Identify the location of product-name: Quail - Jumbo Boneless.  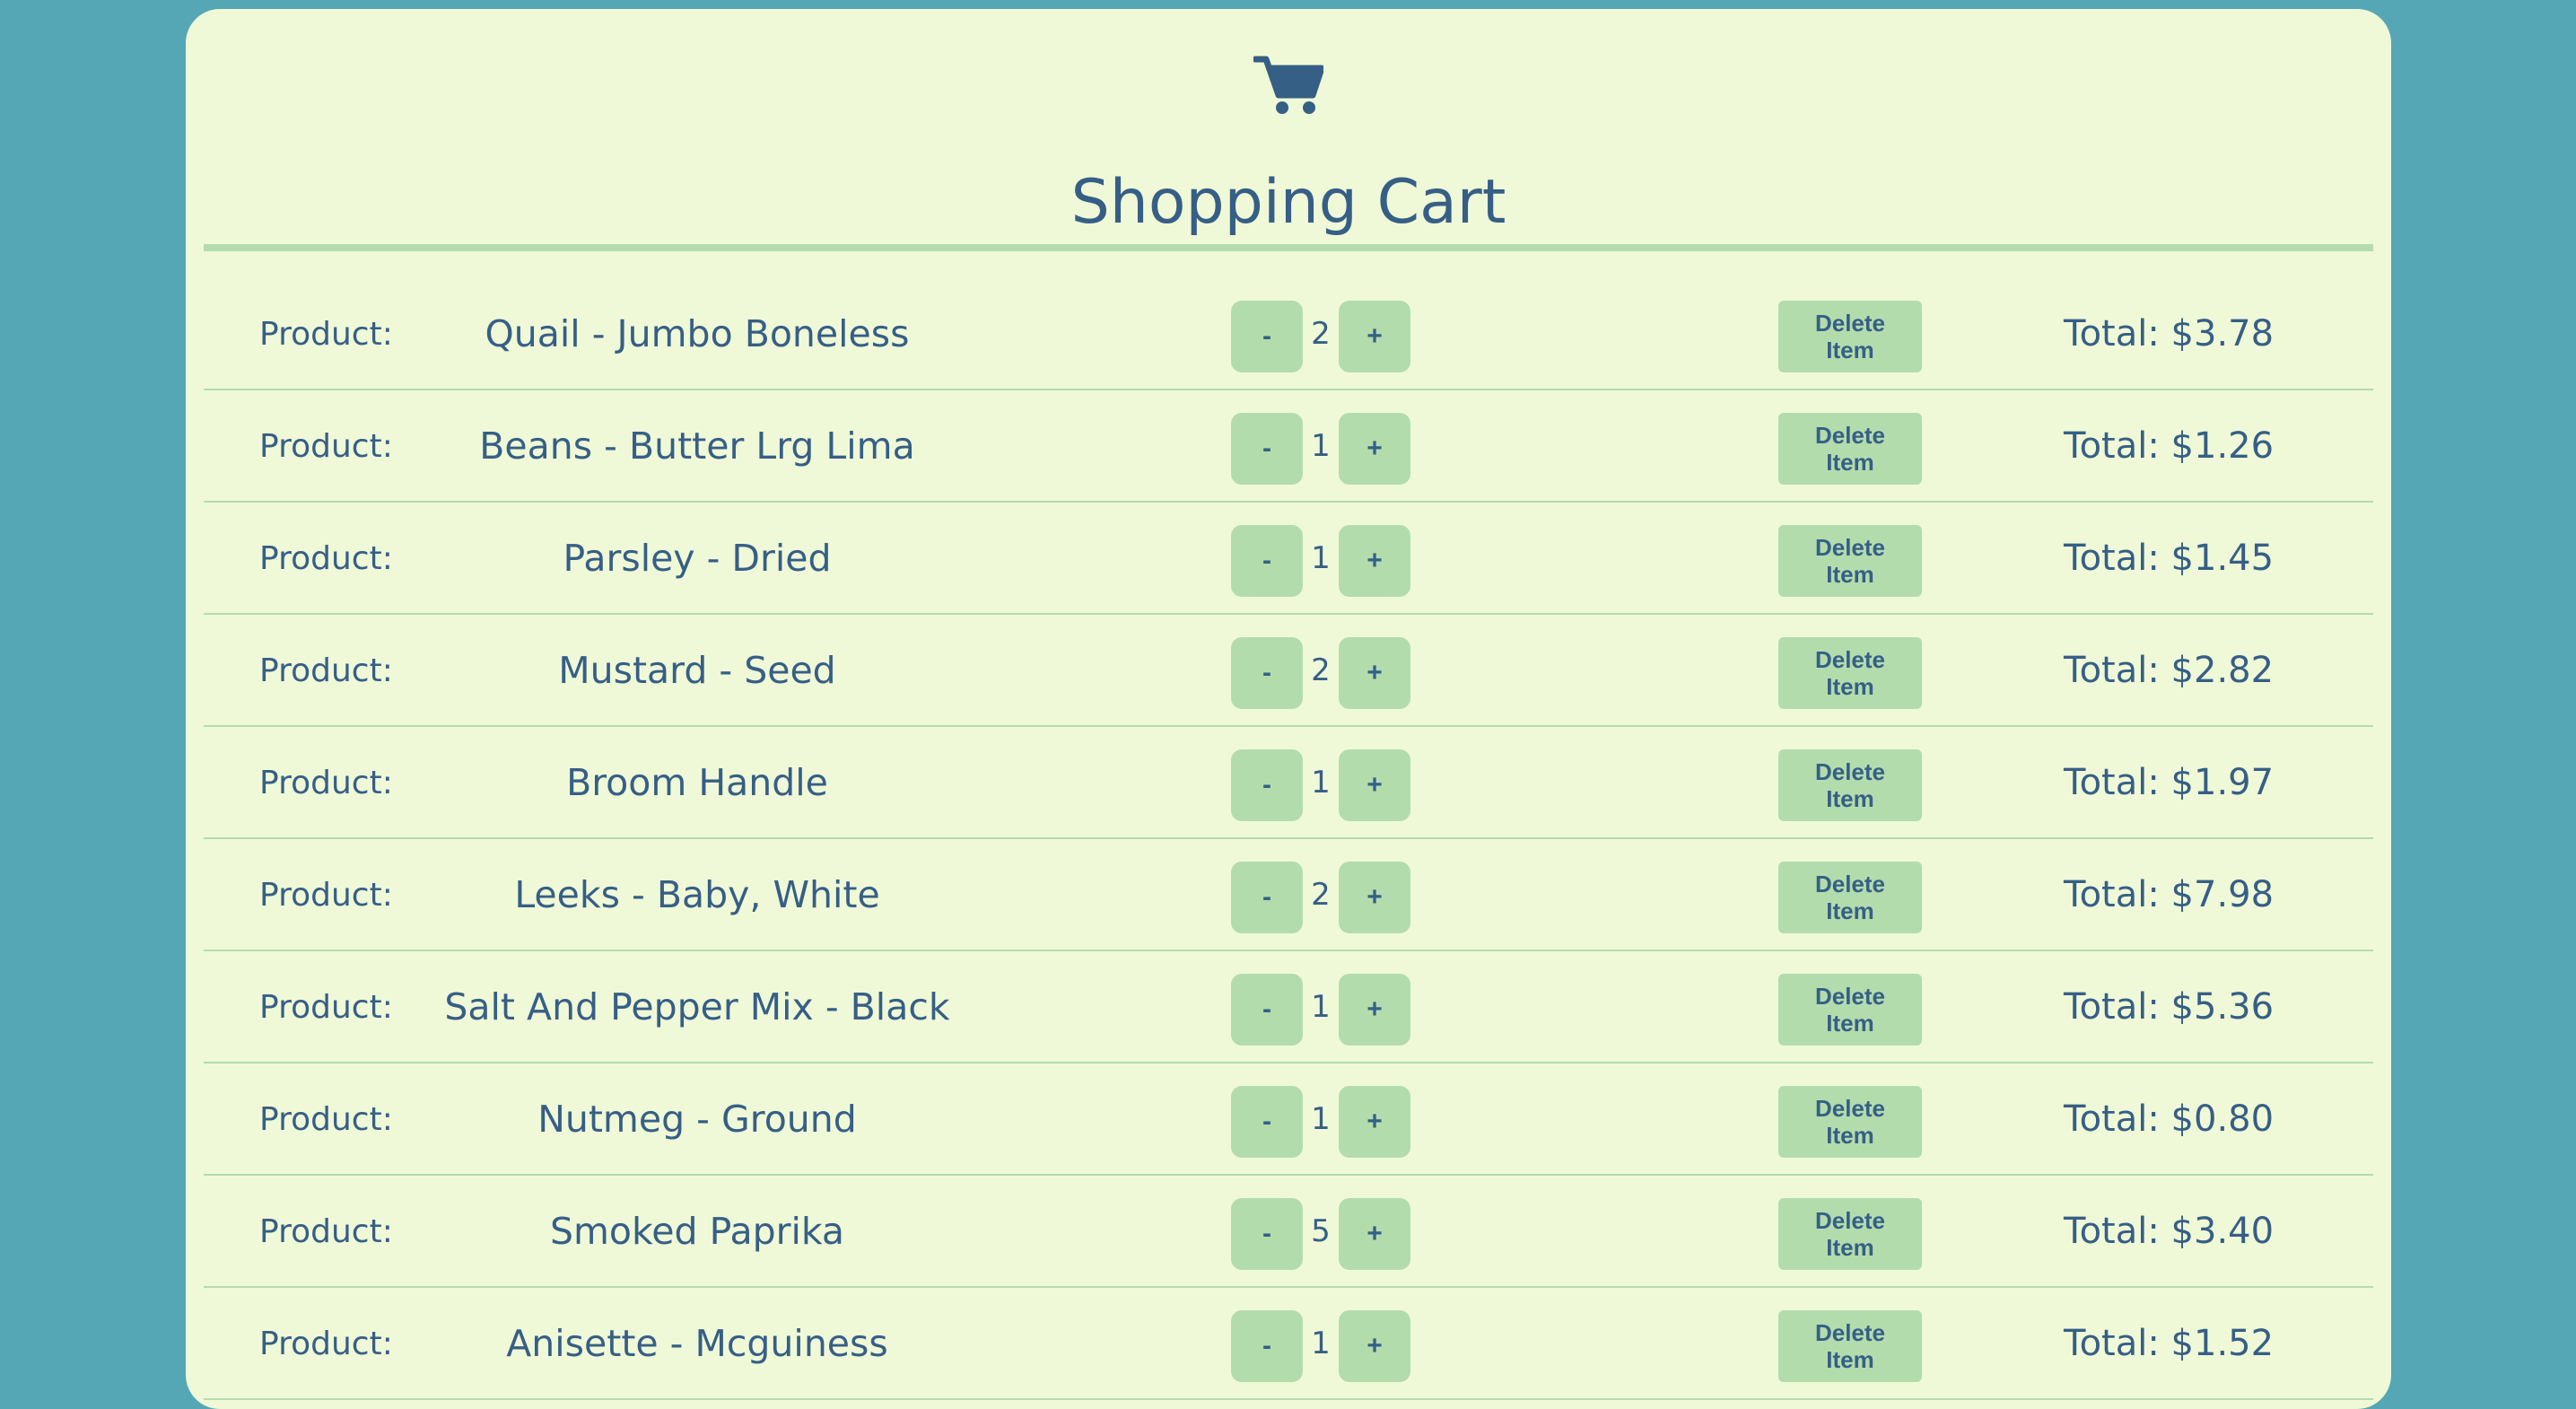
(697, 333).